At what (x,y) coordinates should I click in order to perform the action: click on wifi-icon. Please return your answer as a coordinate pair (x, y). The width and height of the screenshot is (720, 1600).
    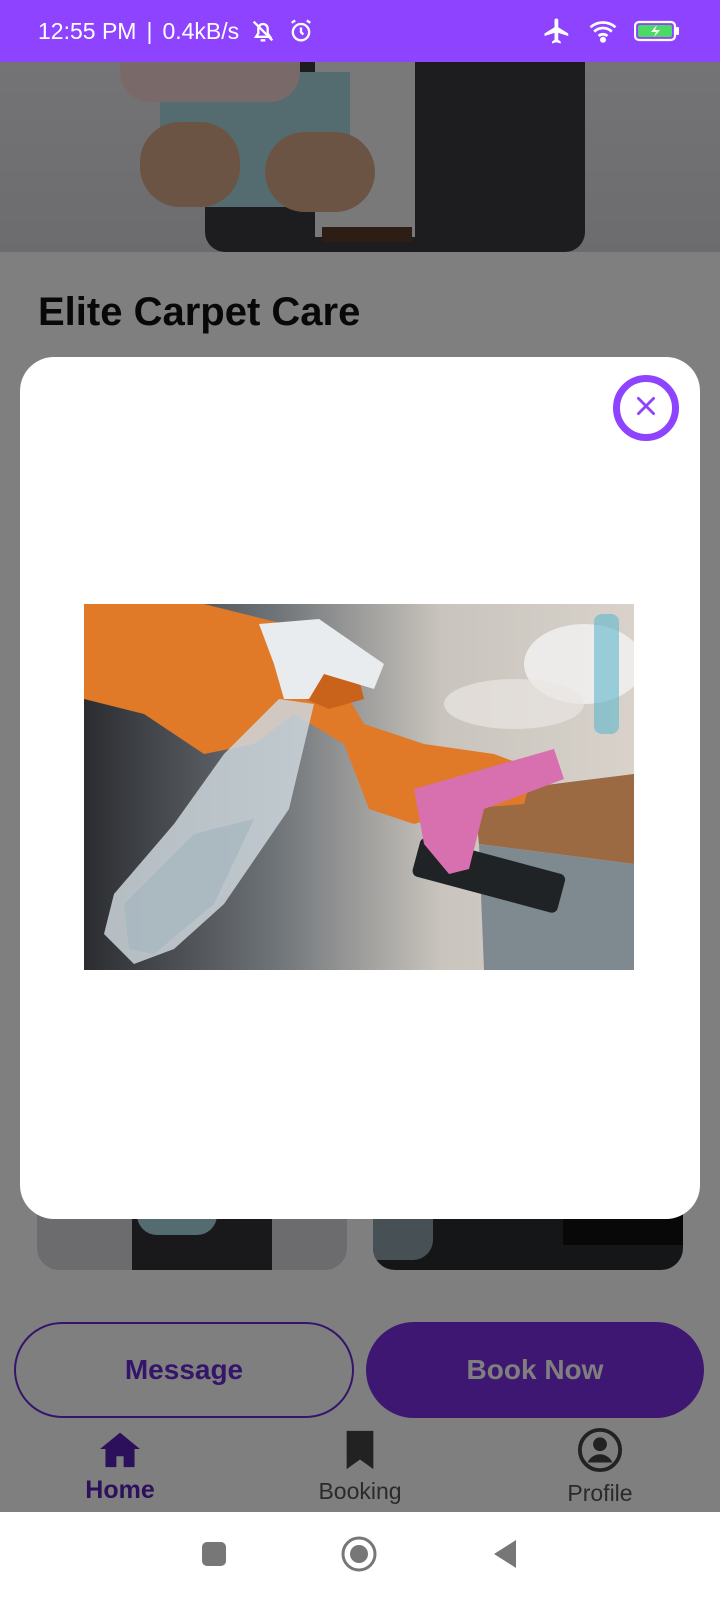
    Looking at the image, I should click on (603, 31).